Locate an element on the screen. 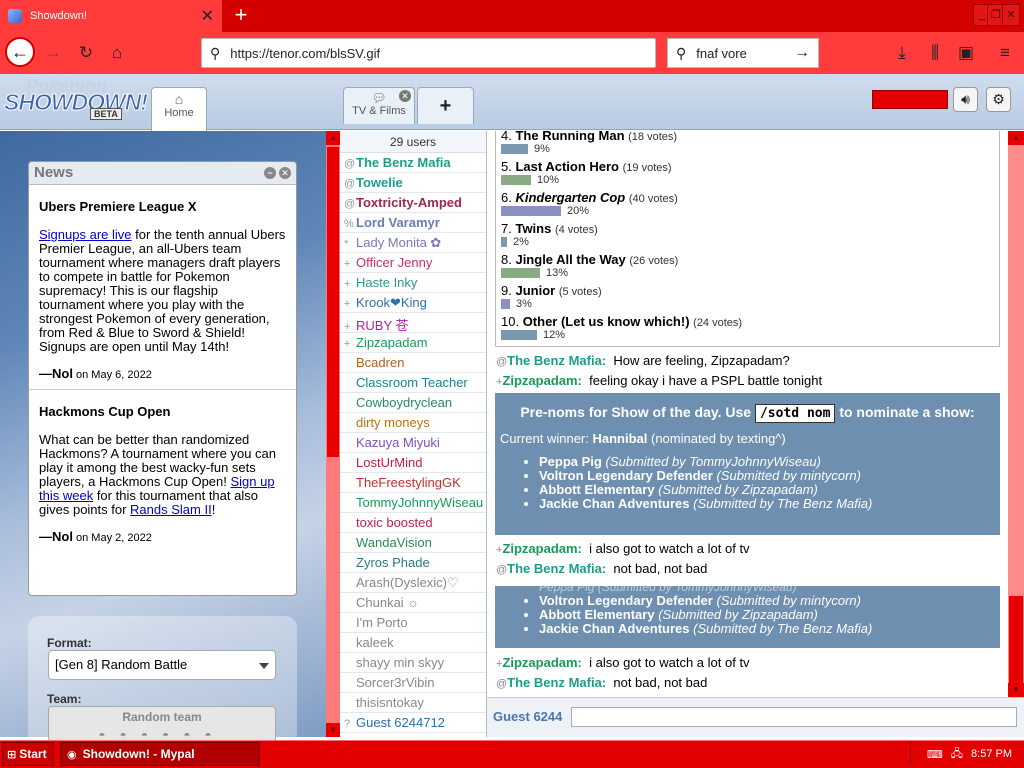 Image resolution: width=1024 pixels, height=768 pixels. user-list-item: Arash(Dyslexic)♡ is located at coordinates (413, 583).